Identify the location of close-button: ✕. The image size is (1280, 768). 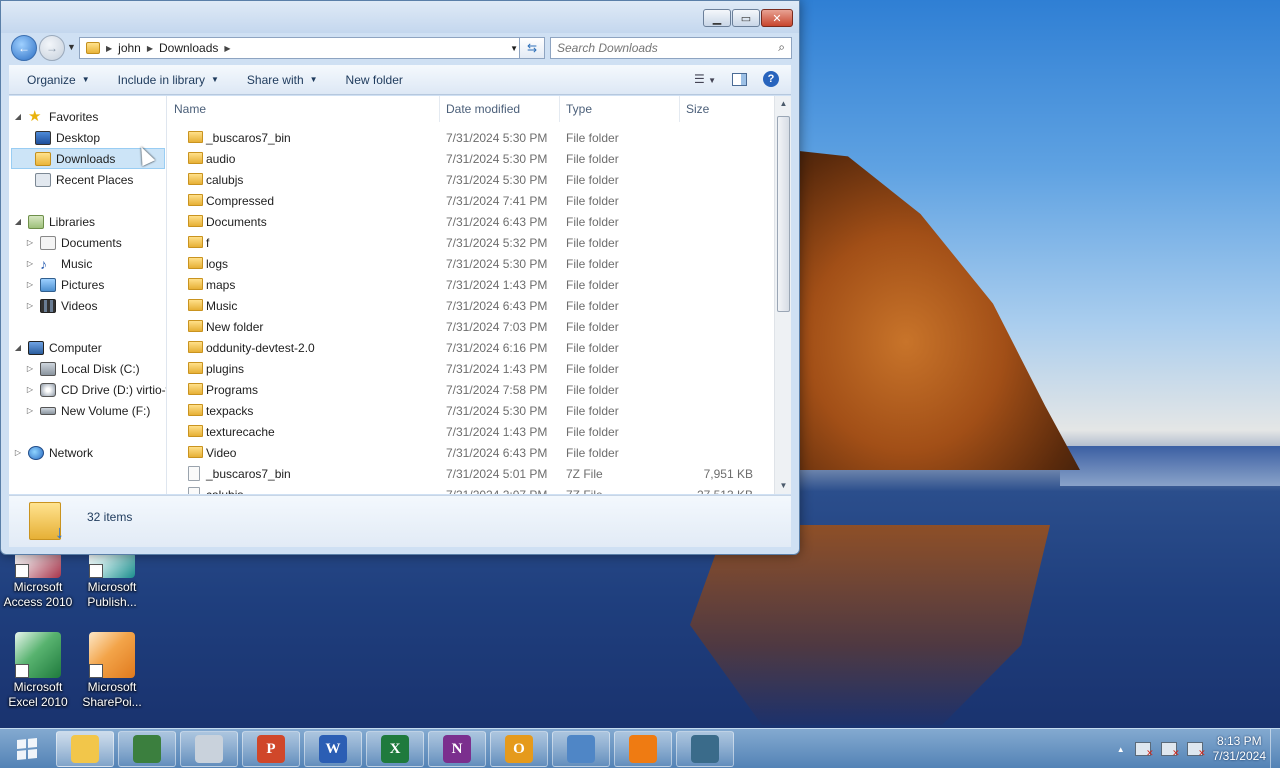
(777, 18).